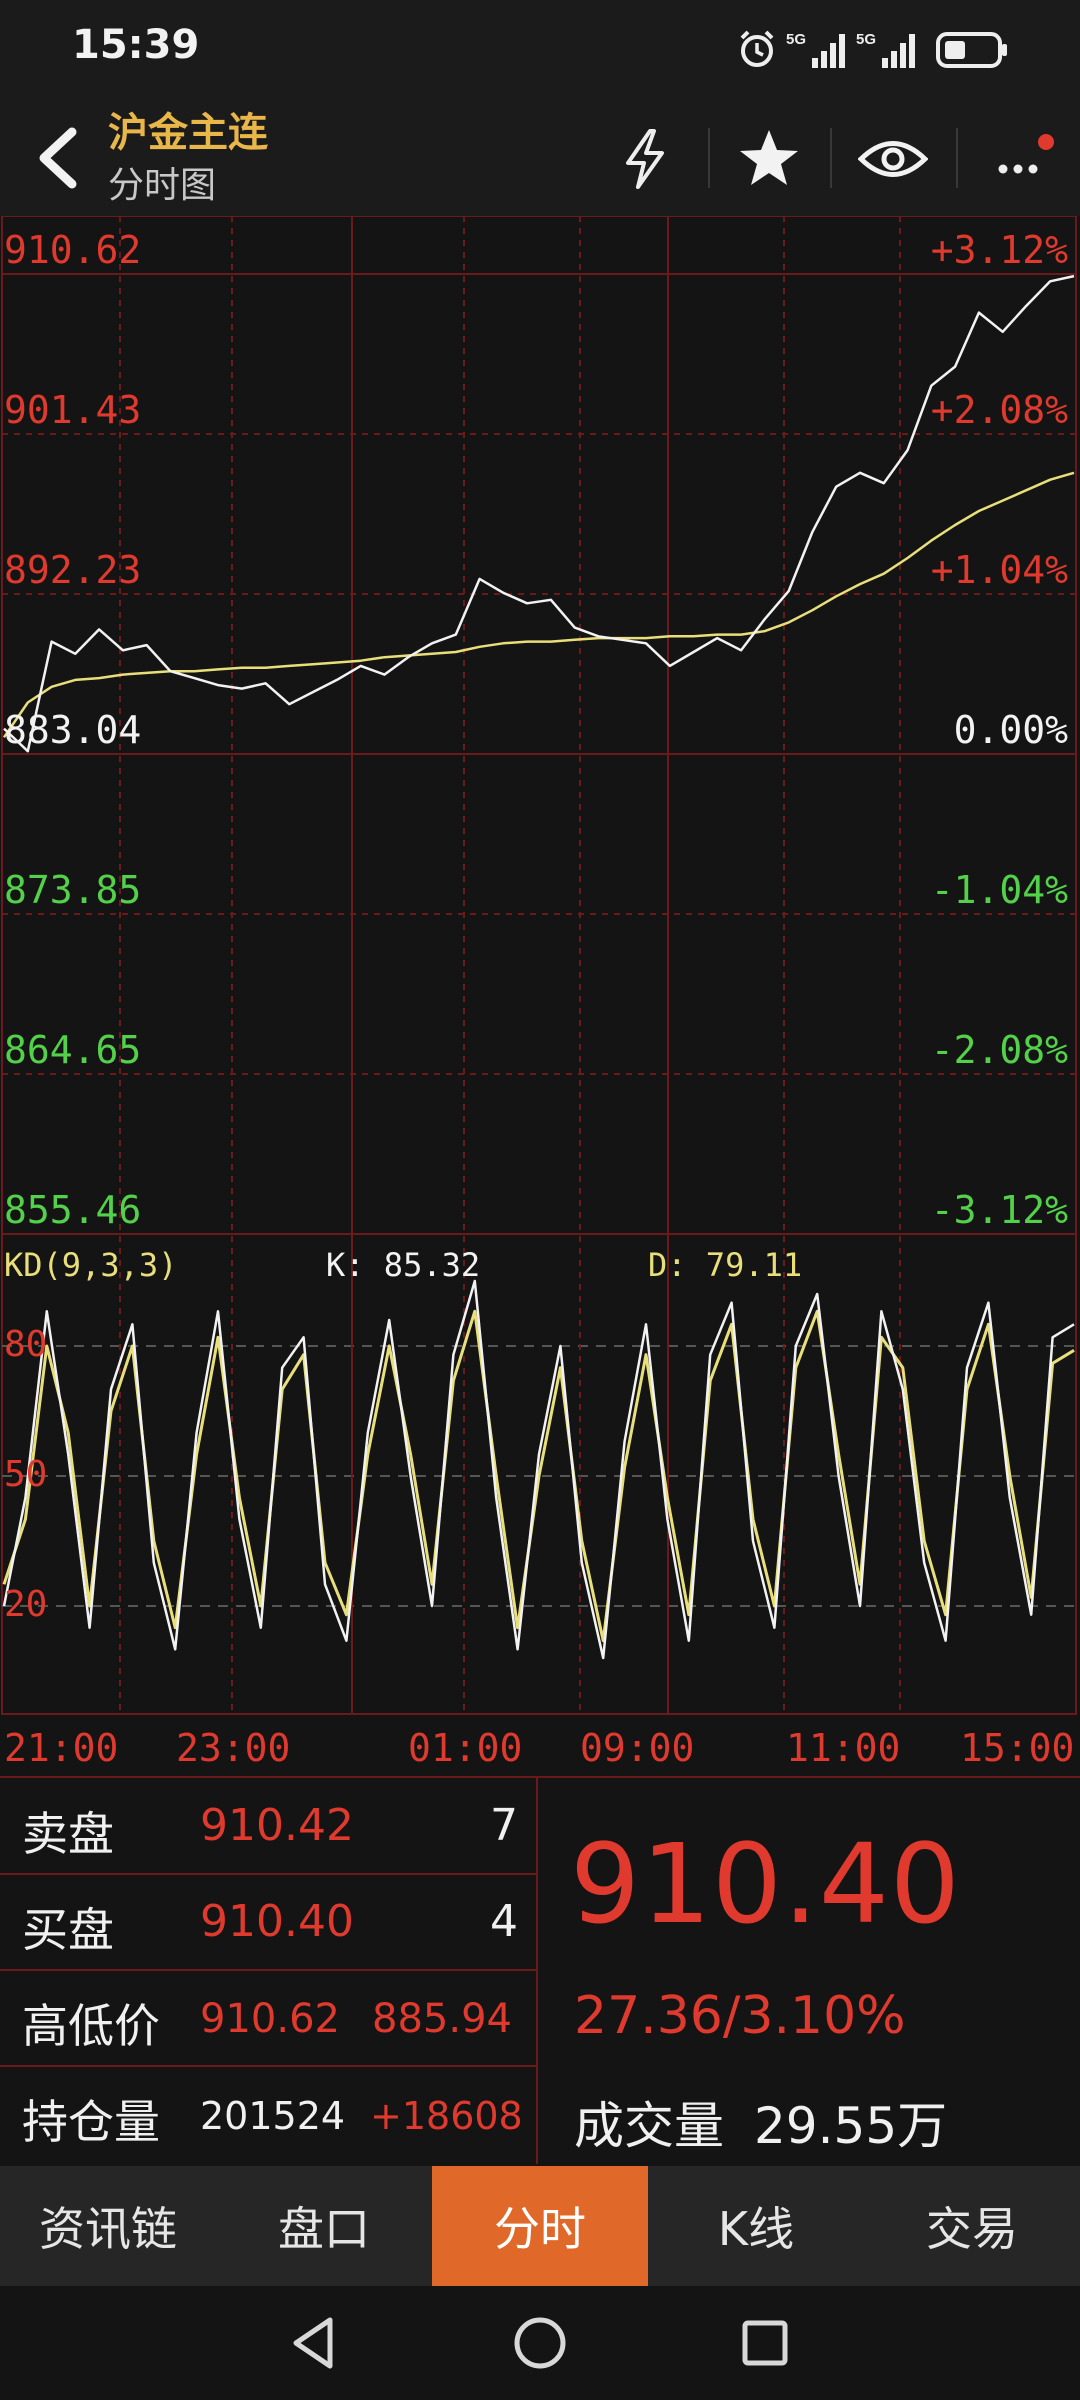  What do you see at coordinates (851, 2126) in the screenshot?
I see `volume-value: 29.55万` at bounding box center [851, 2126].